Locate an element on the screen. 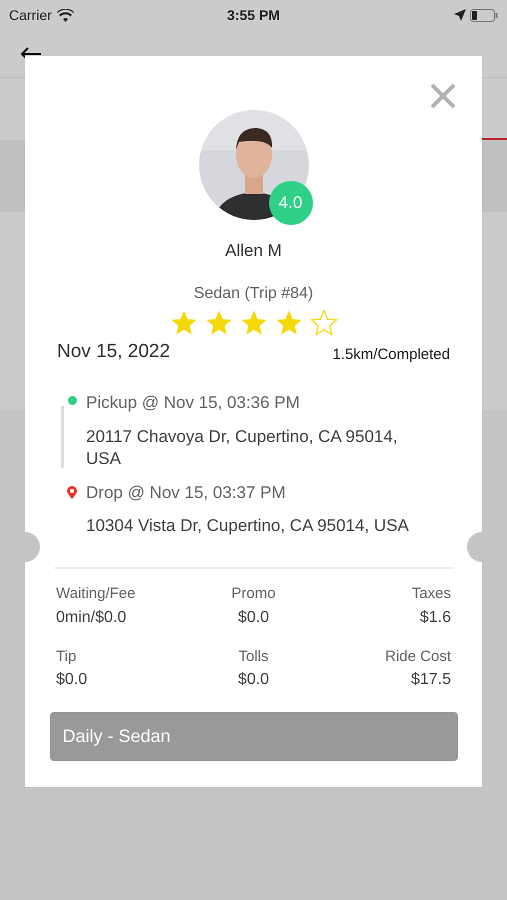 This screenshot has height=900, width=507. fare-label: Ride Cost is located at coordinates (417, 656).